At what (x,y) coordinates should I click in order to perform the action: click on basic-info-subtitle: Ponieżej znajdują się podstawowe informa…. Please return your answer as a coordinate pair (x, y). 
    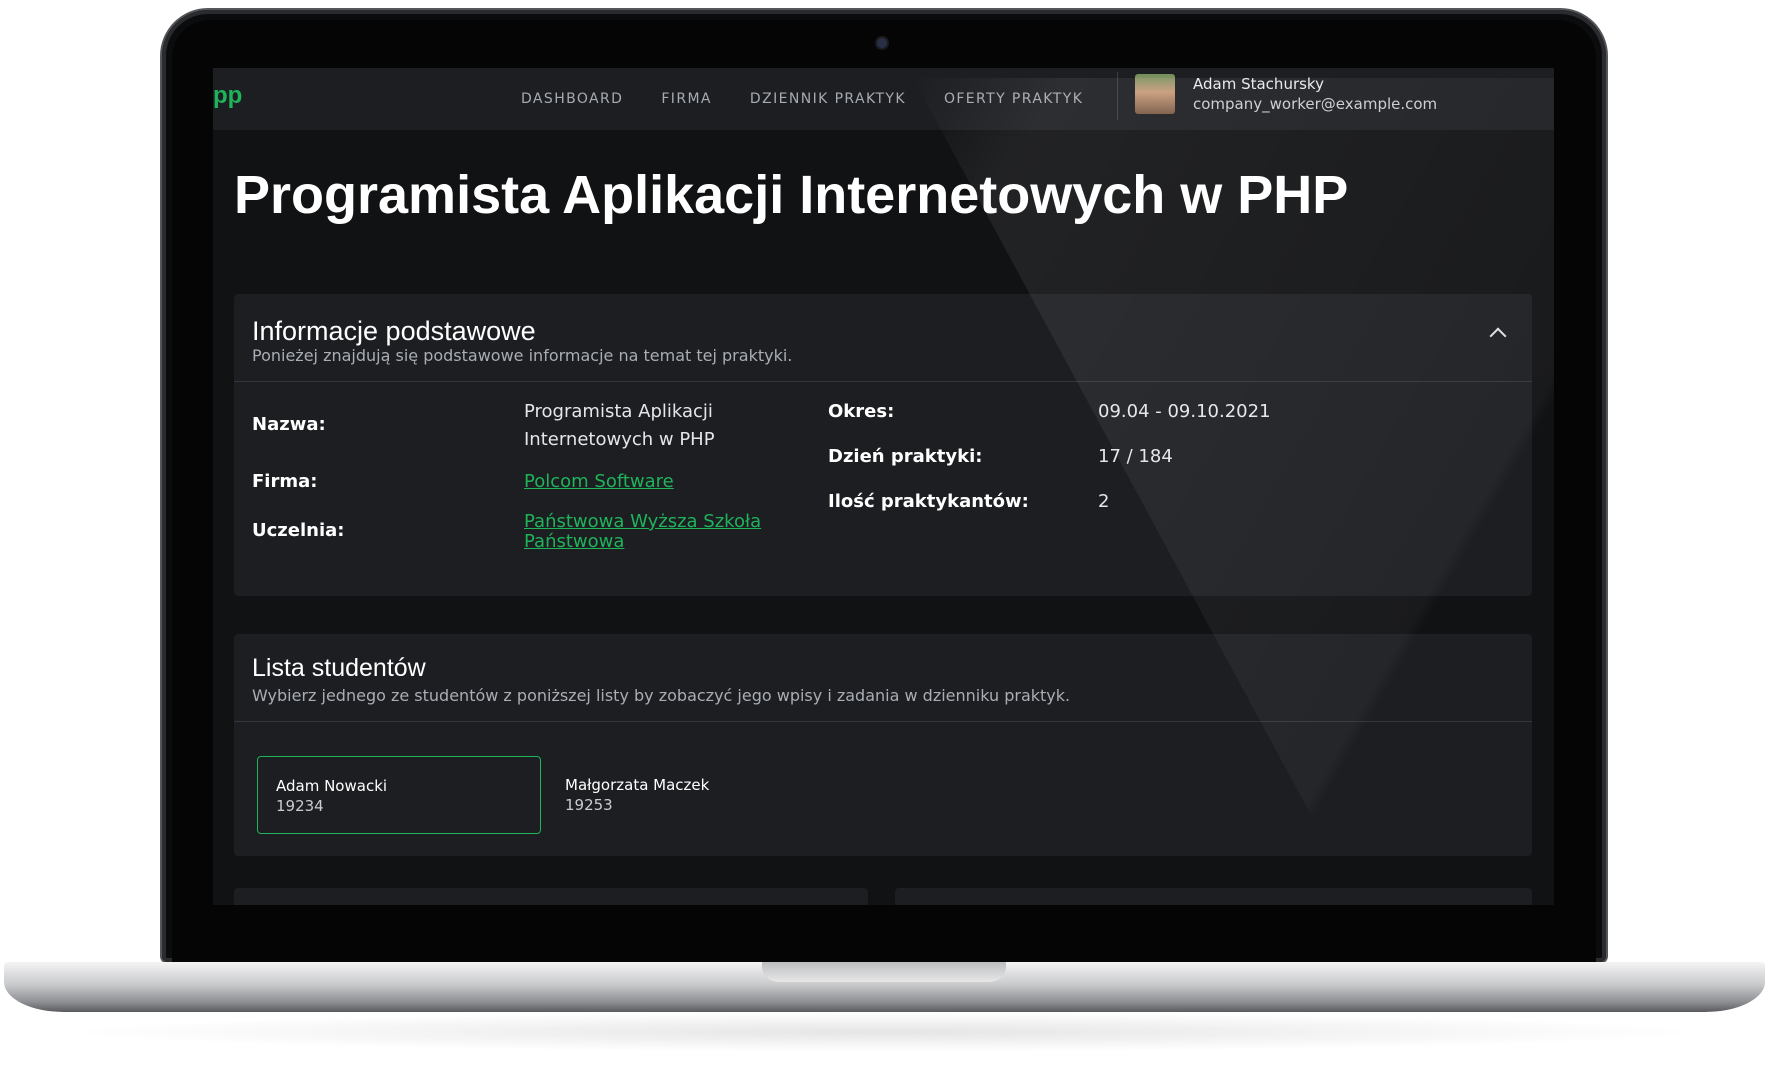
    Looking at the image, I should click on (522, 355).